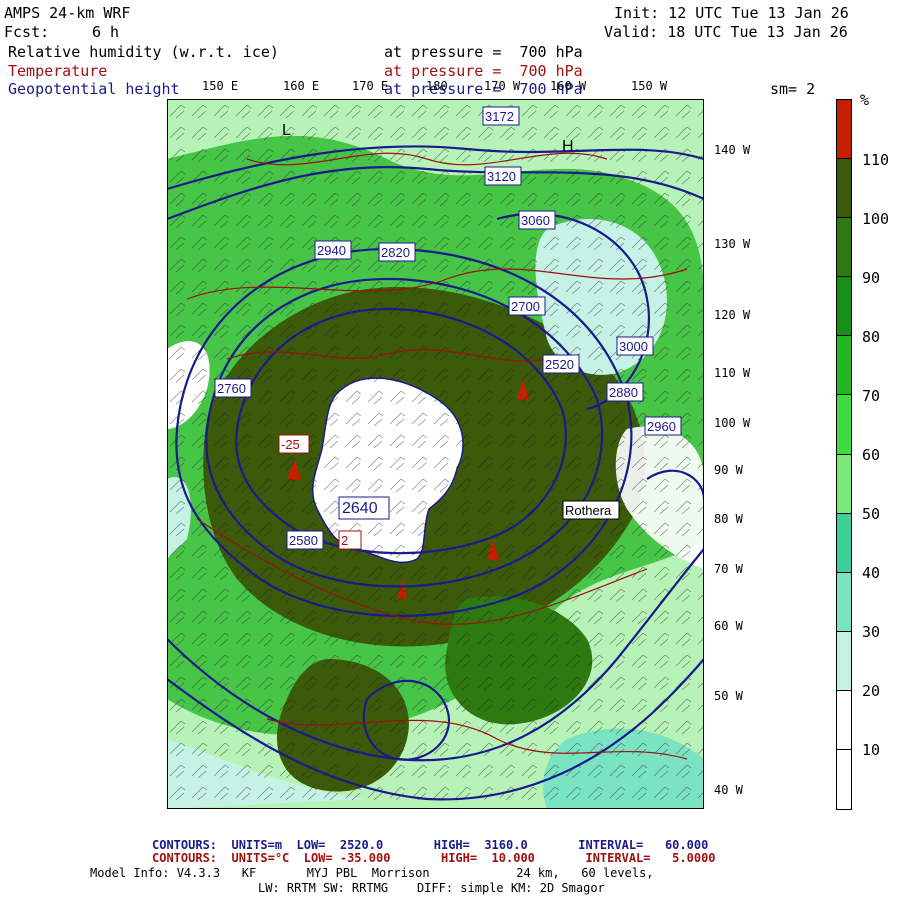  I want to click on svg-text: 2640, so click(360, 508).